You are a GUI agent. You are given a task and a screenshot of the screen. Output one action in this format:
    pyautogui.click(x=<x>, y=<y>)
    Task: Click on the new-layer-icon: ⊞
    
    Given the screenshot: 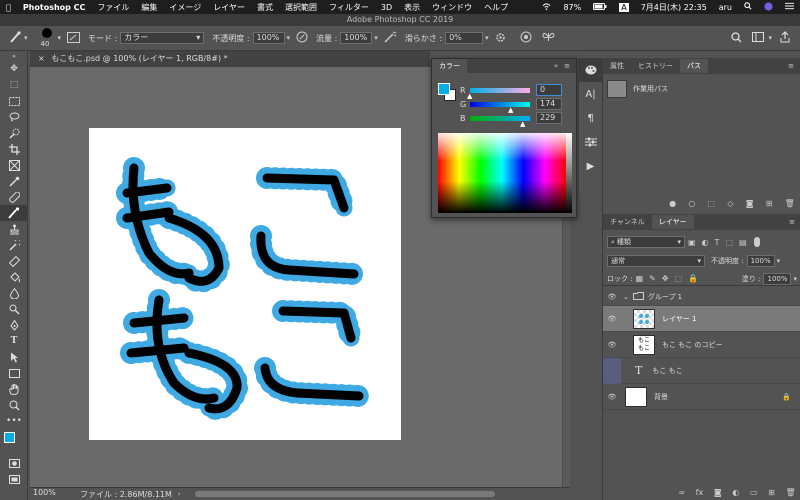 What is the action you would take?
    pyautogui.click(x=771, y=492)
    